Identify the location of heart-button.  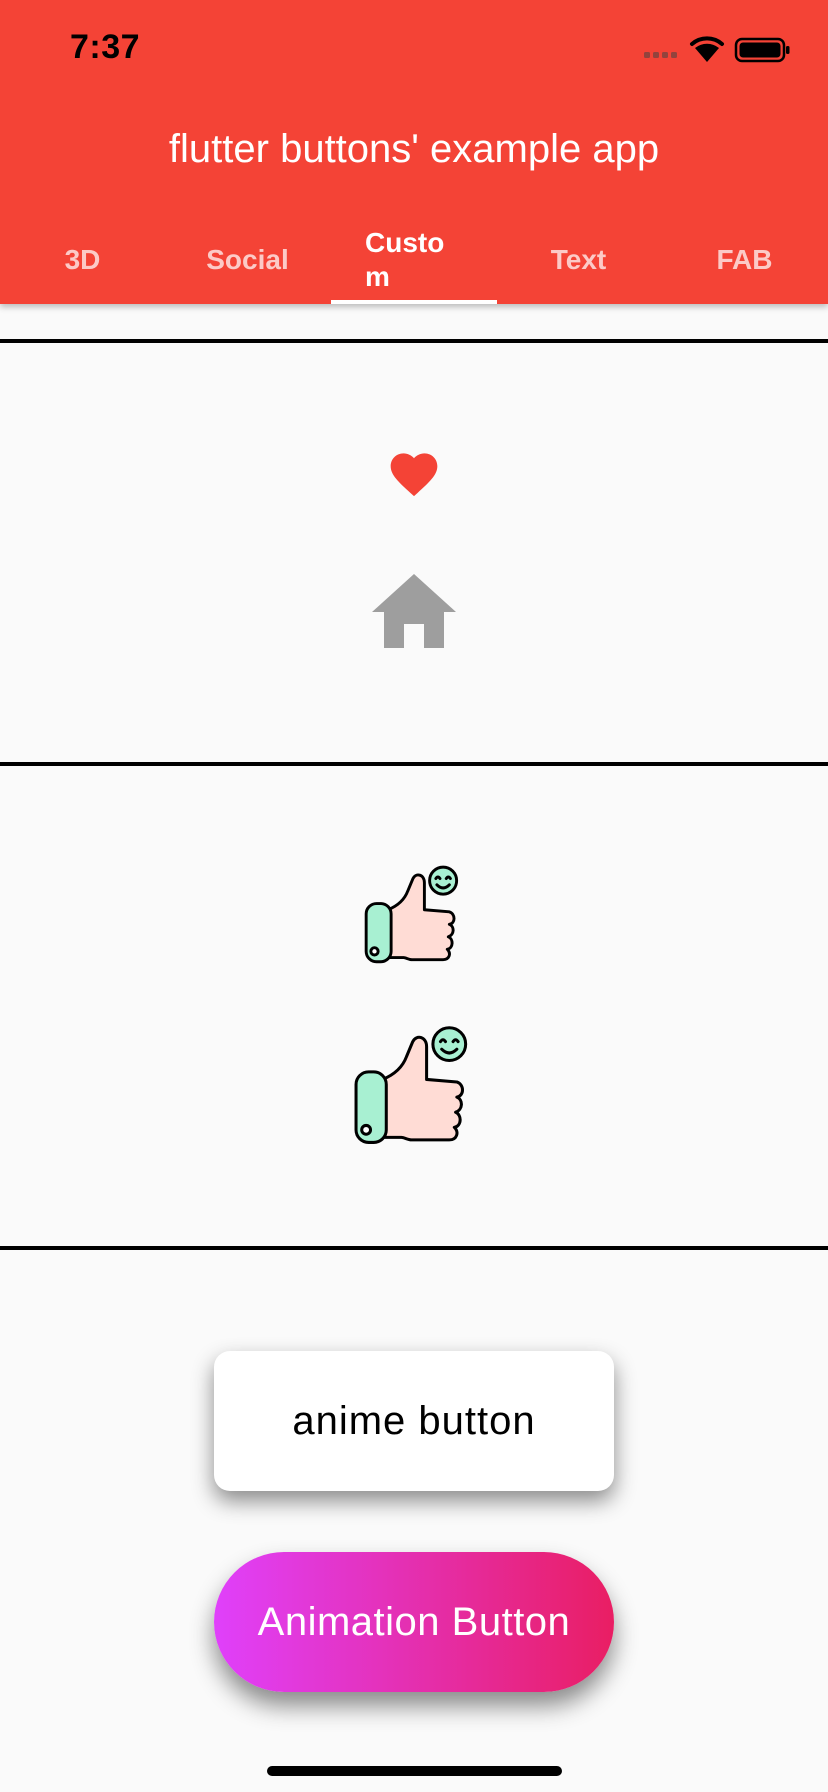
(414, 474).